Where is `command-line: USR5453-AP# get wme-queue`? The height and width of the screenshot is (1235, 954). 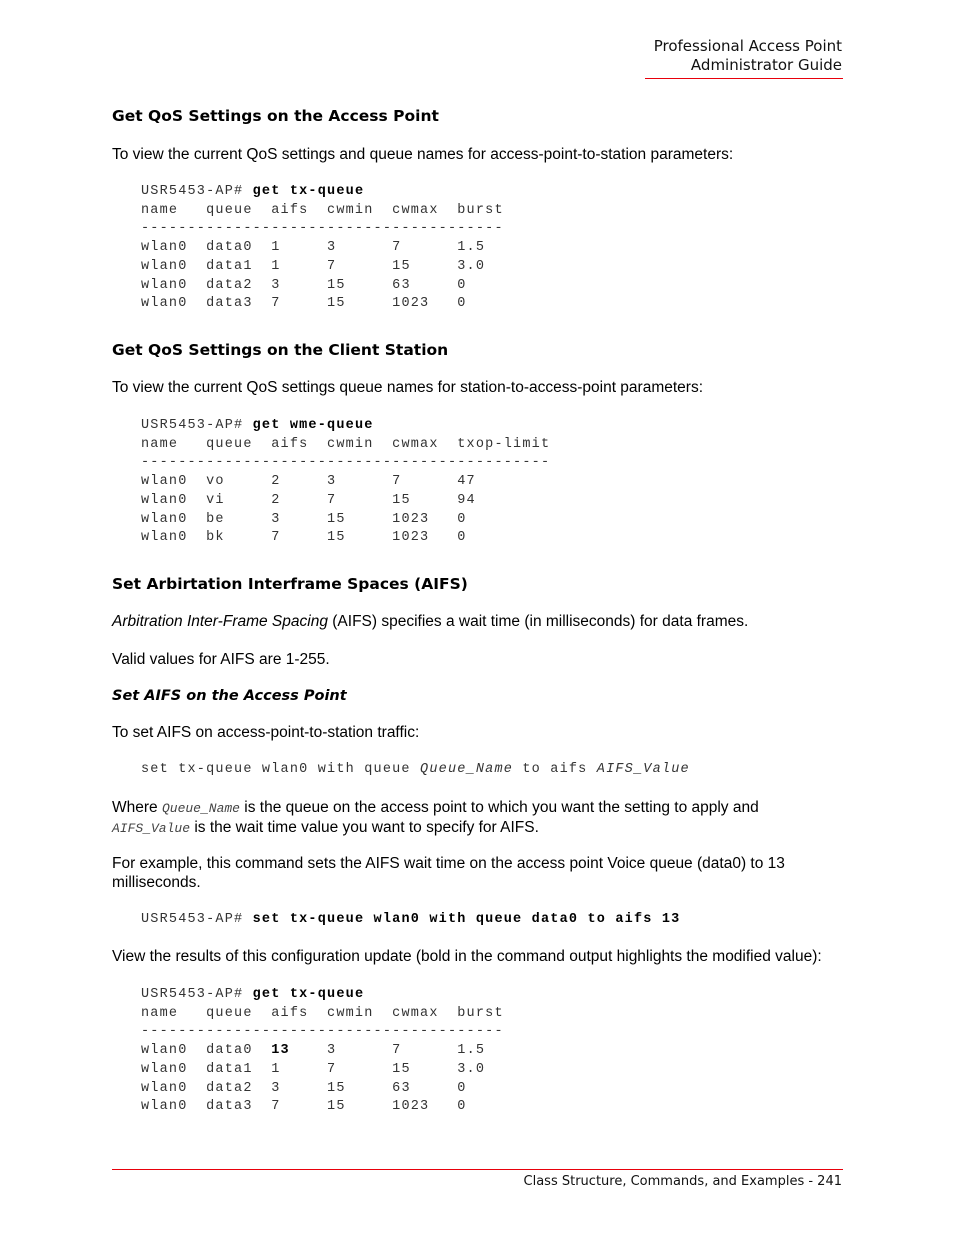
command-line: USR5453-AP# get wme-queue is located at coordinates (345, 426).